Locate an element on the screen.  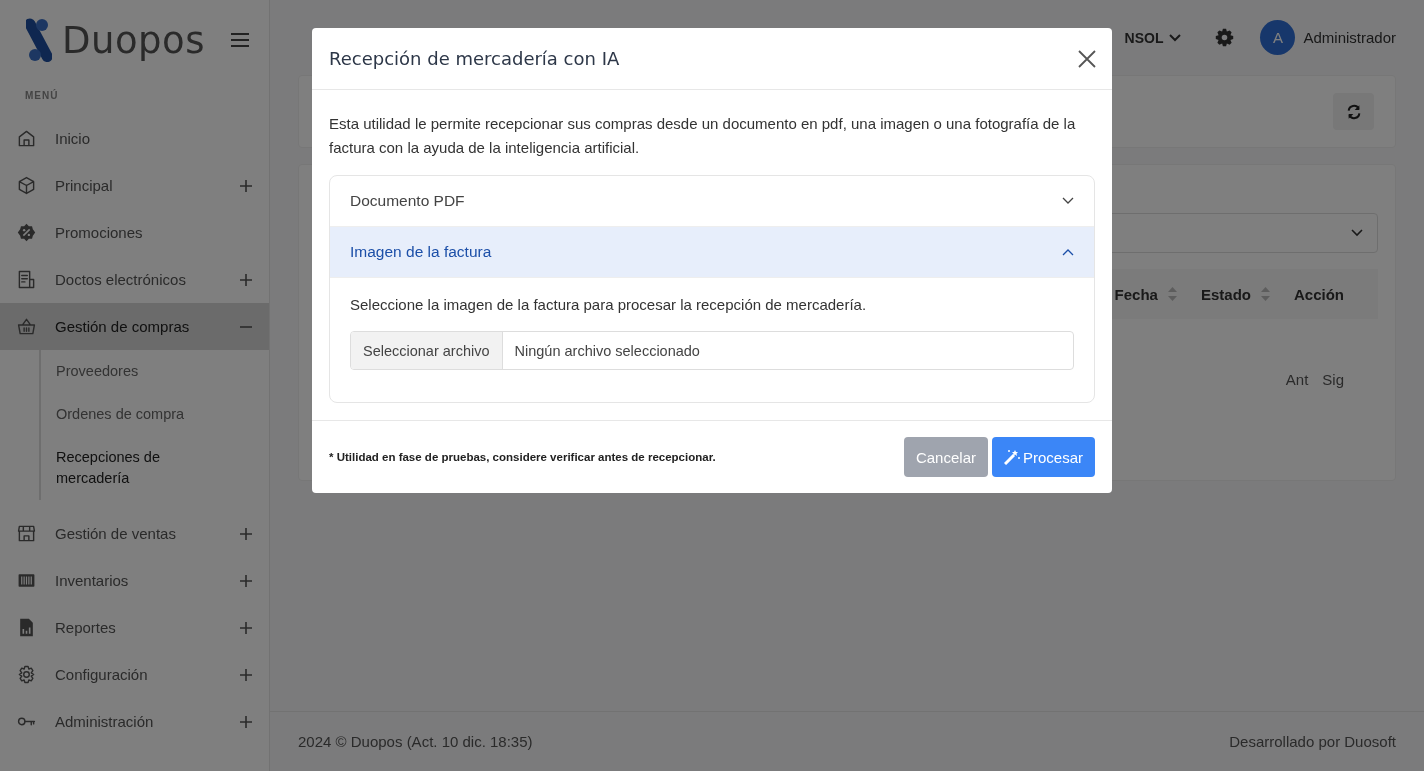
refresh-icon is located at coordinates (1353, 111).